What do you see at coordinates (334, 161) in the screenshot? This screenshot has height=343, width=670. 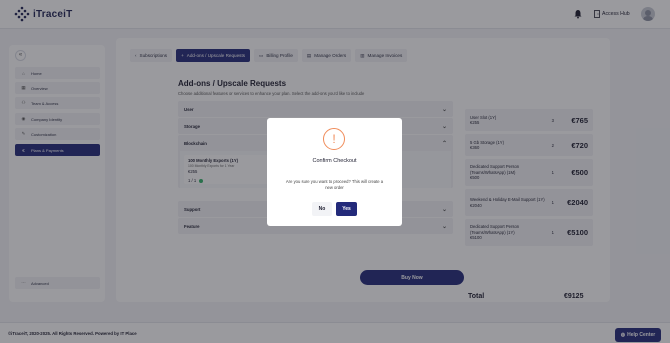 I see `dialog-title: Confirm Checkout` at bounding box center [334, 161].